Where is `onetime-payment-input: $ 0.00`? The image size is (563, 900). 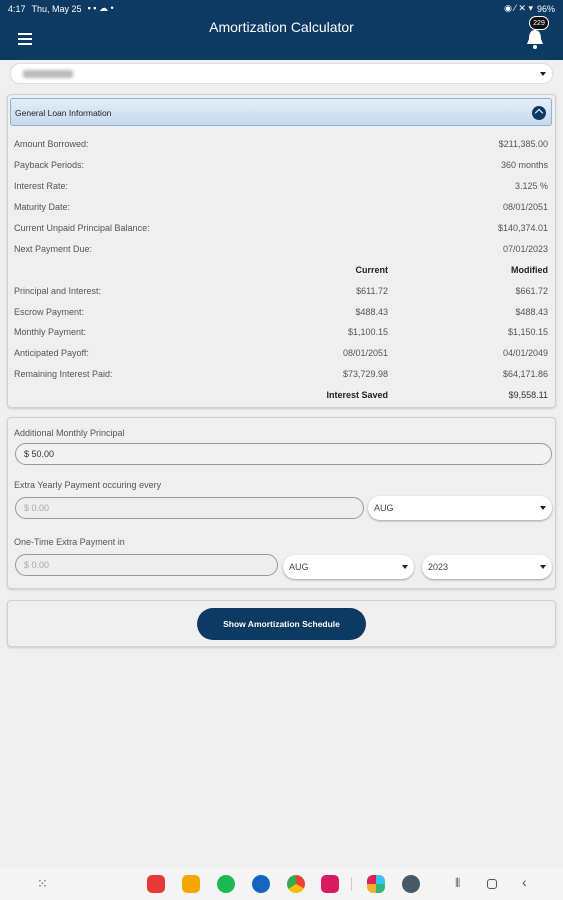 onetime-payment-input: $ 0.00 is located at coordinates (146, 565).